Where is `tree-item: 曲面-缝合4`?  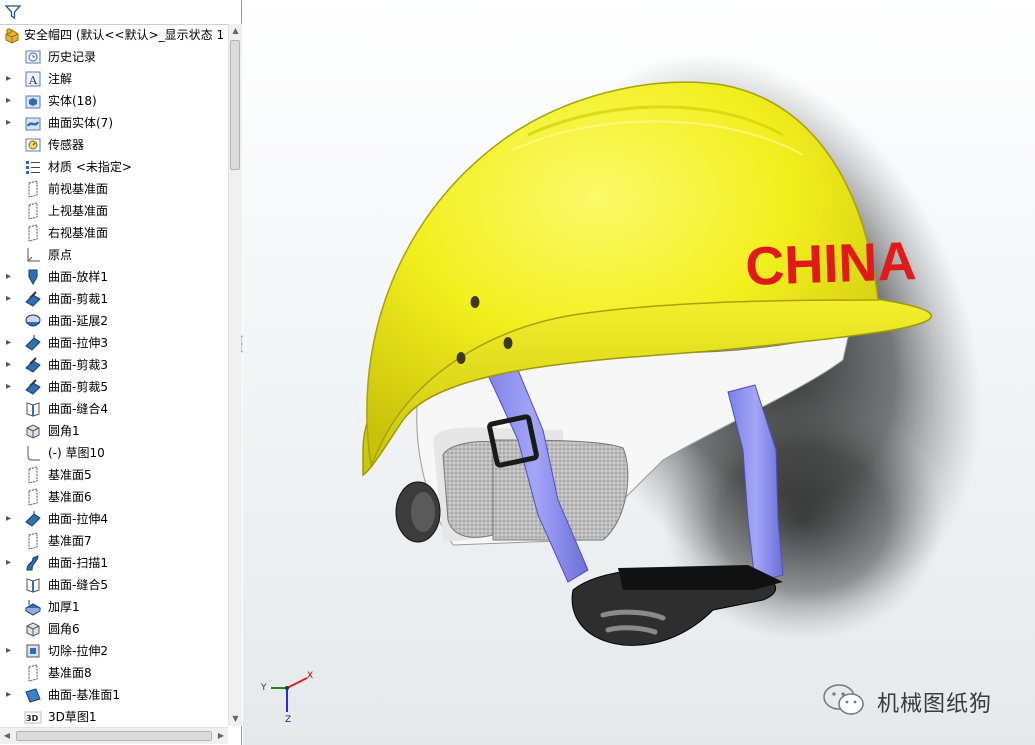
tree-item: 曲面-缝合4 is located at coordinates (114, 409).